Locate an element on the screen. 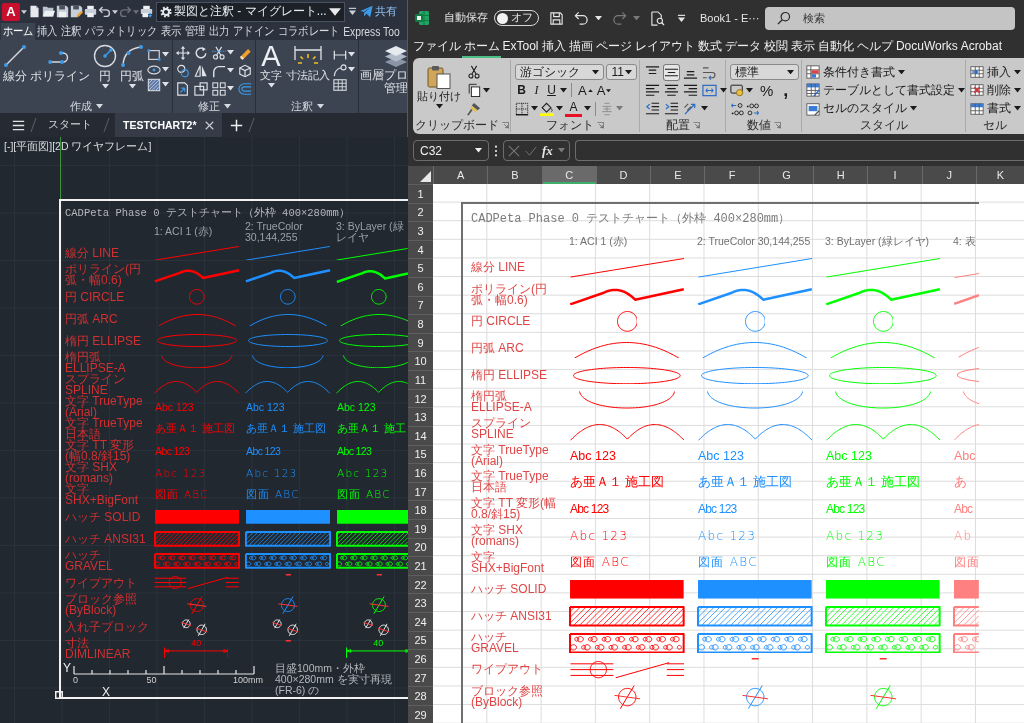 The height and width of the screenshot is (723, 1024). ribbon-tab: コラボレート is located at coordinates (309, 31).